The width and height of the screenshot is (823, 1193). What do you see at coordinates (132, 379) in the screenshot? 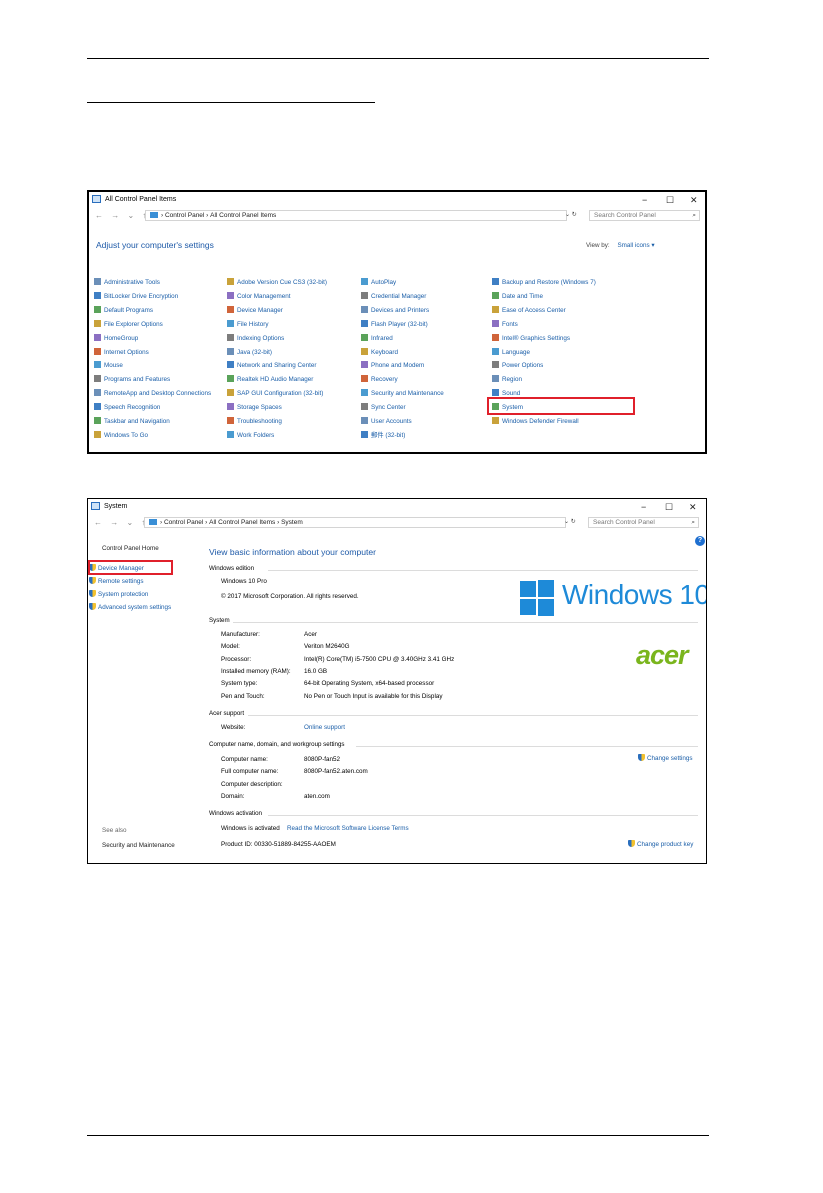
I see `cp-item: Programs and Features` at bounding box center [132, 379].